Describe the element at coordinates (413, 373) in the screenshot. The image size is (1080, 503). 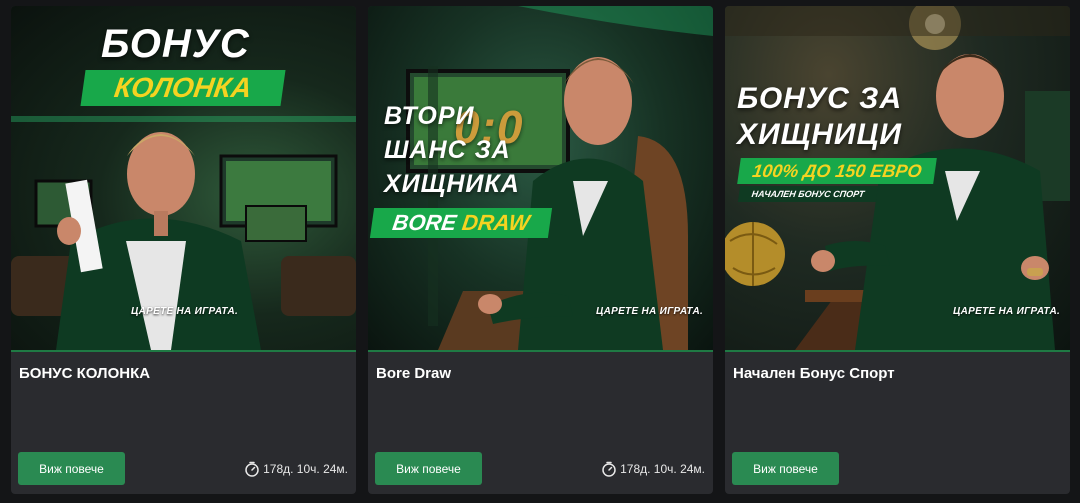
I see `promo-title: Bore Draw` at that location.